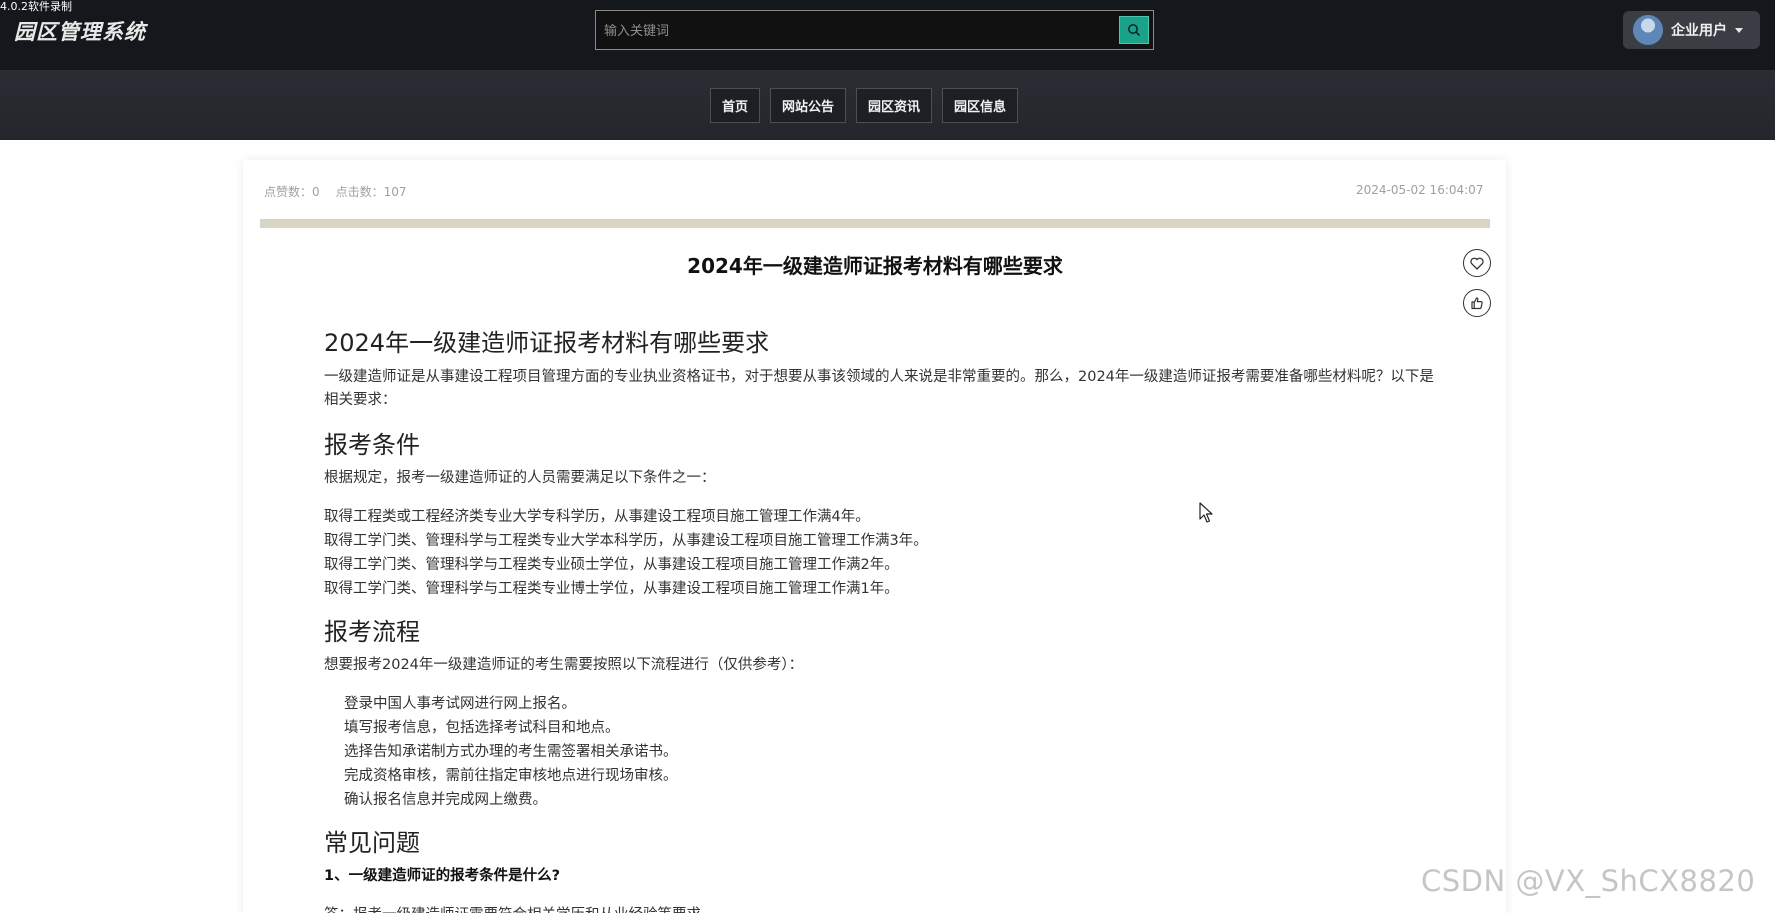 Image resolution: width=1775 pixels, height=913 pixels. Describe the element at coordinates (564, 665) in the screenshot. I see `process-intro: 想要报考2024年一级建造师证的考生需要按照以下流程进行（仅供参考）：` at that location.